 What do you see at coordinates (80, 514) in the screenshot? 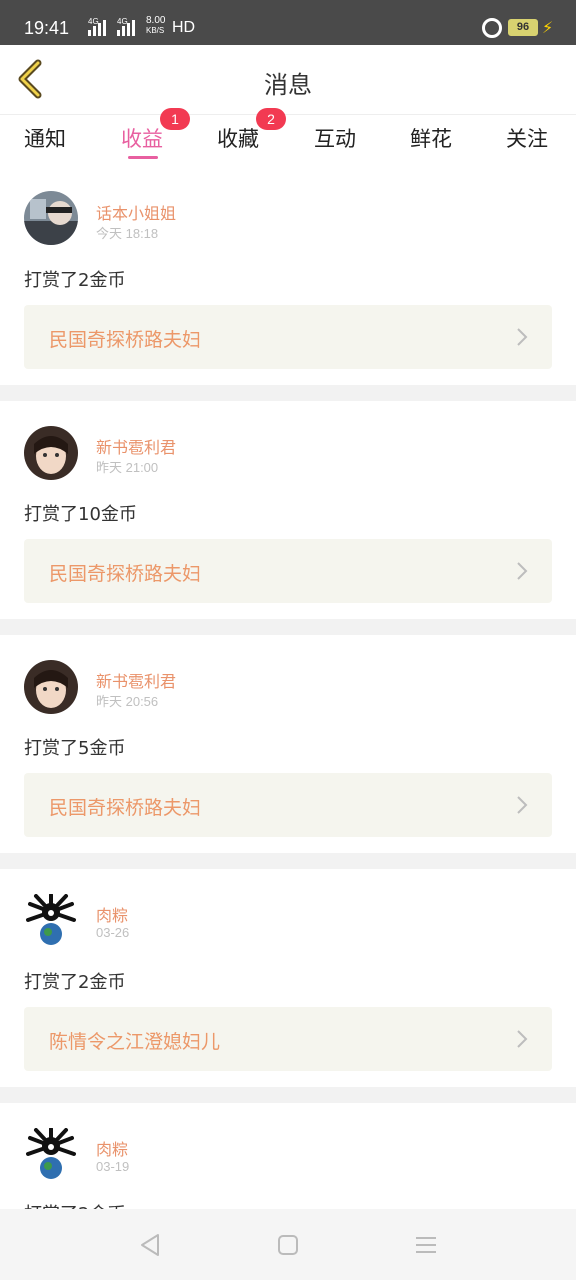
I see `message-text: 打赏了10金币` at bounding box center [80, 514].